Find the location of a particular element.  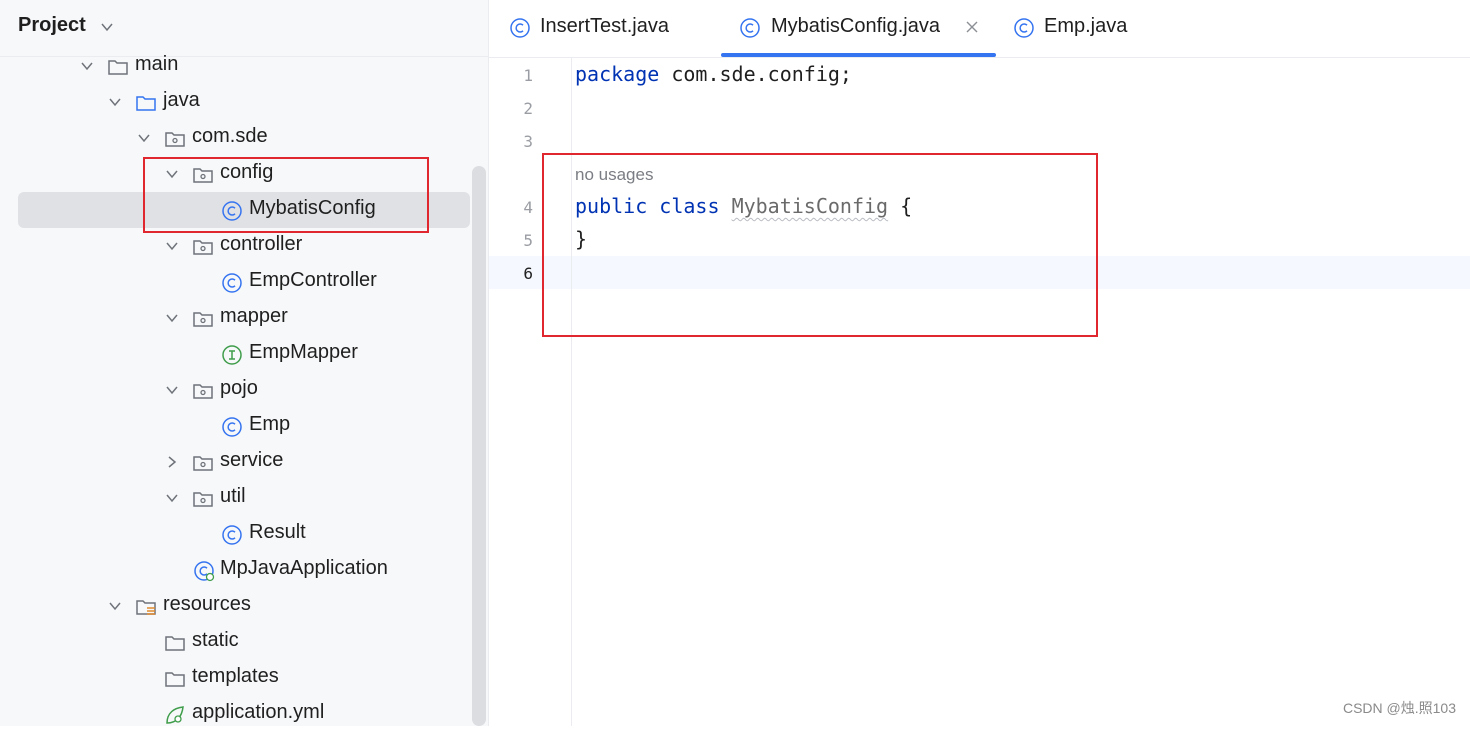

tree-item-mapper: mapper is located at coordinates (236, 318).